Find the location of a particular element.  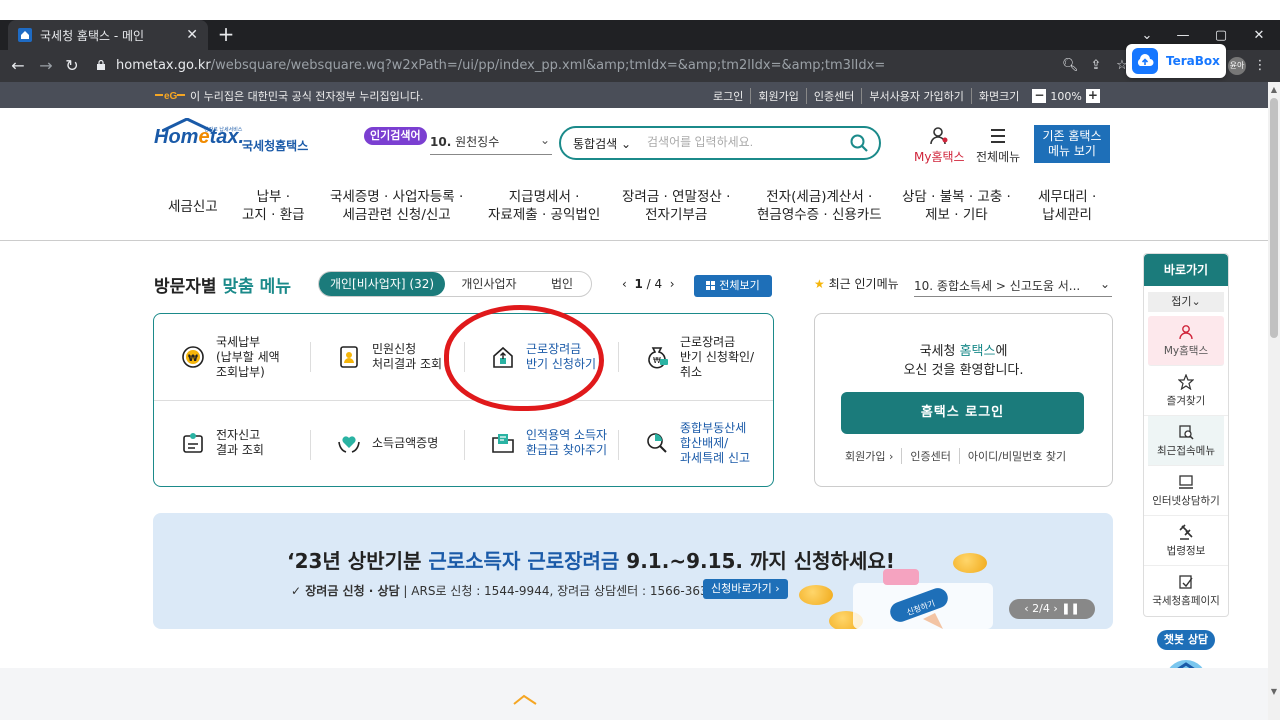

prev-page-icon: ‹ is located at coordinates (624, 284).